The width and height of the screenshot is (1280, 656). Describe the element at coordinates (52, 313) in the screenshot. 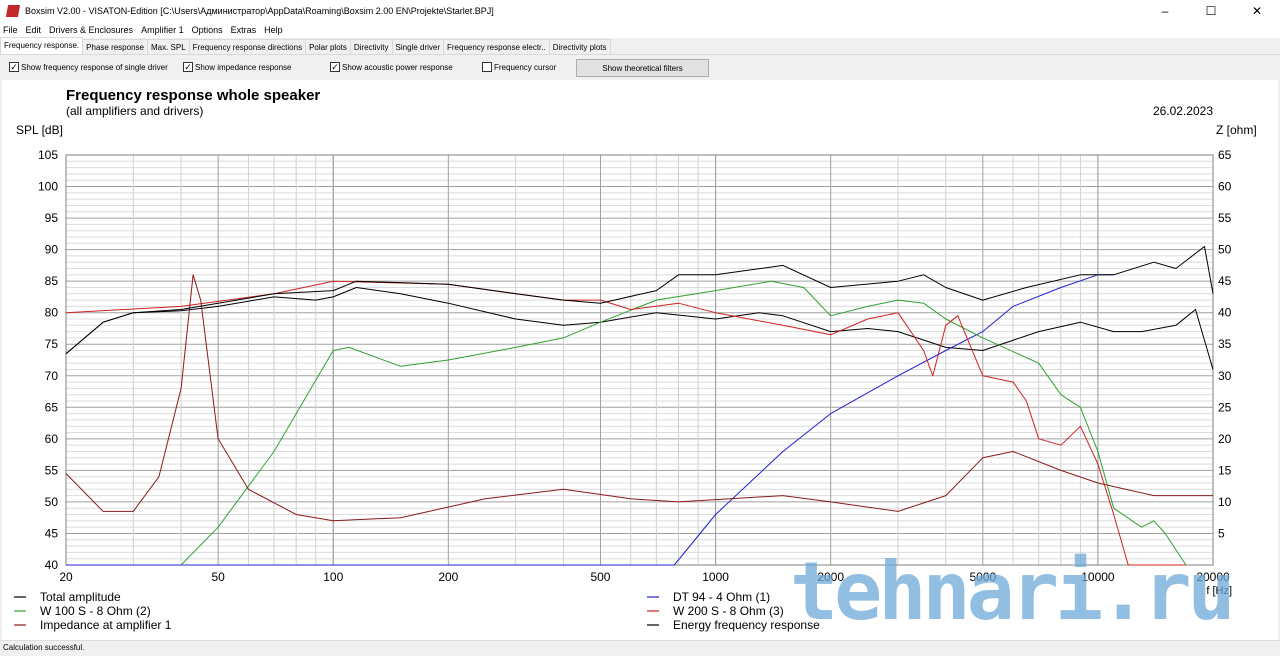

I see `y-tick-label: 80` at that location.